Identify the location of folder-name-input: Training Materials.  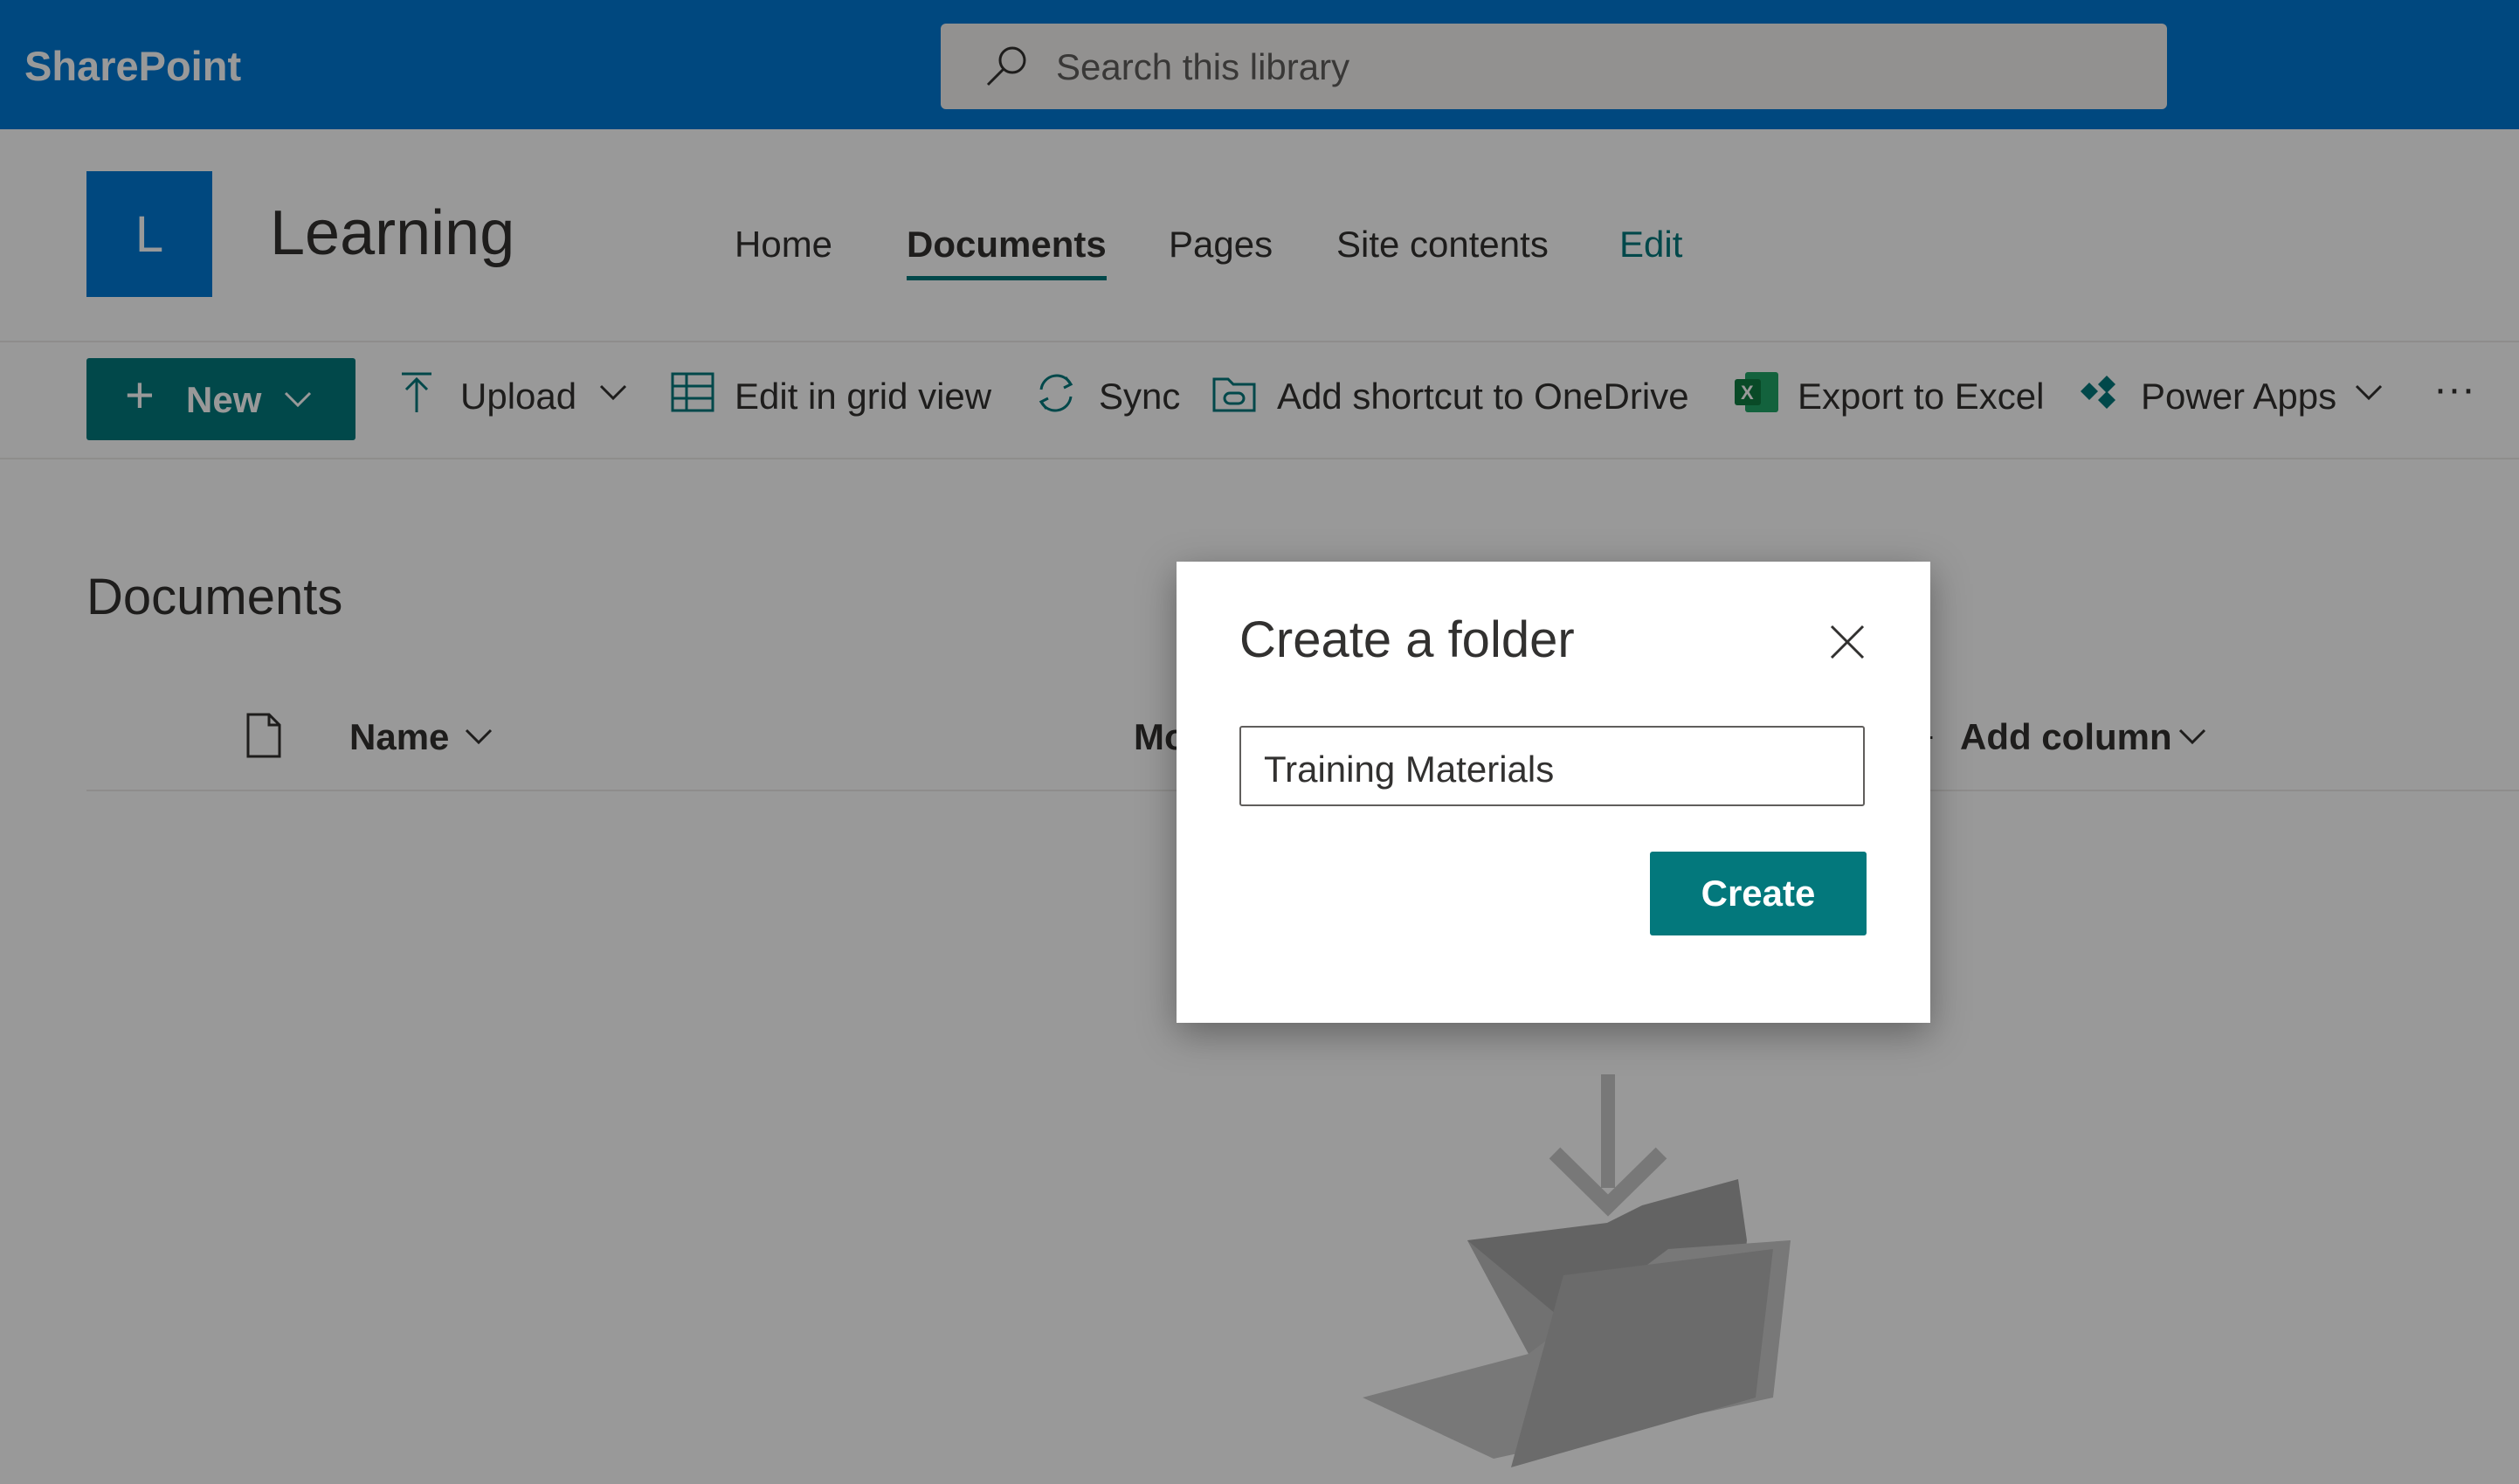
(1552, 766).